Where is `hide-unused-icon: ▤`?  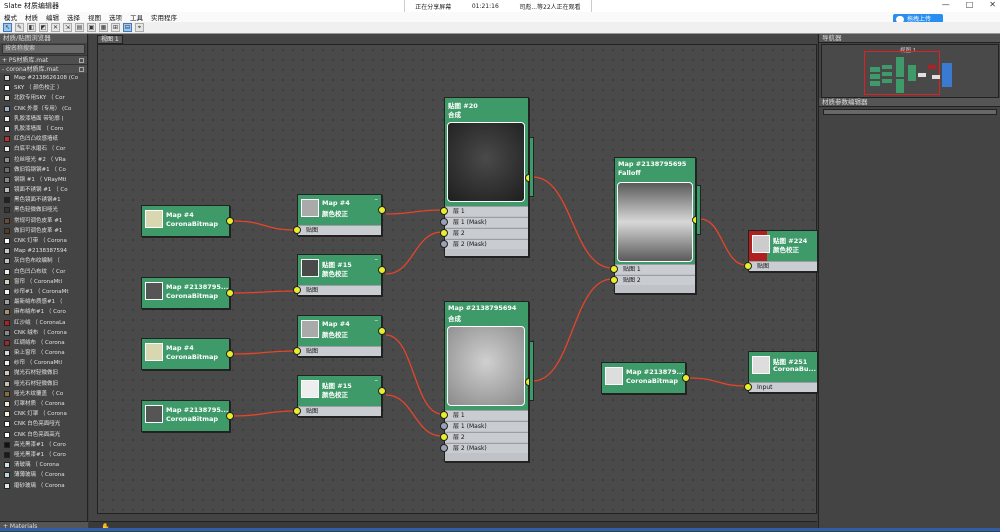
hide-unused-icon: ▤ is located at coordinates (79, 27).